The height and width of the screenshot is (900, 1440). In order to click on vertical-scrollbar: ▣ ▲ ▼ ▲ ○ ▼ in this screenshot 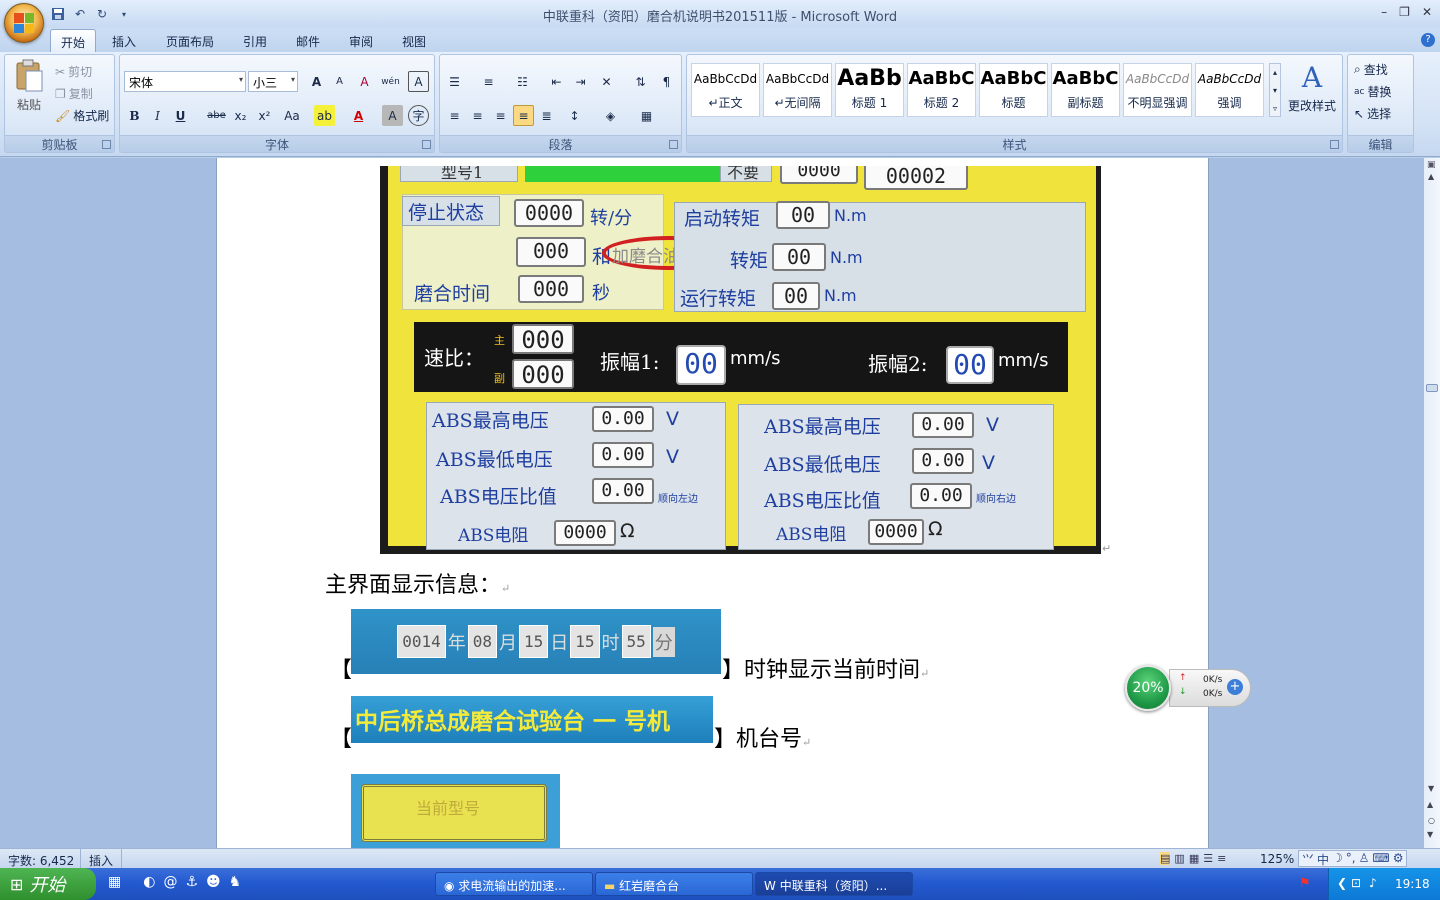, I will do `click(1432, 503)`.